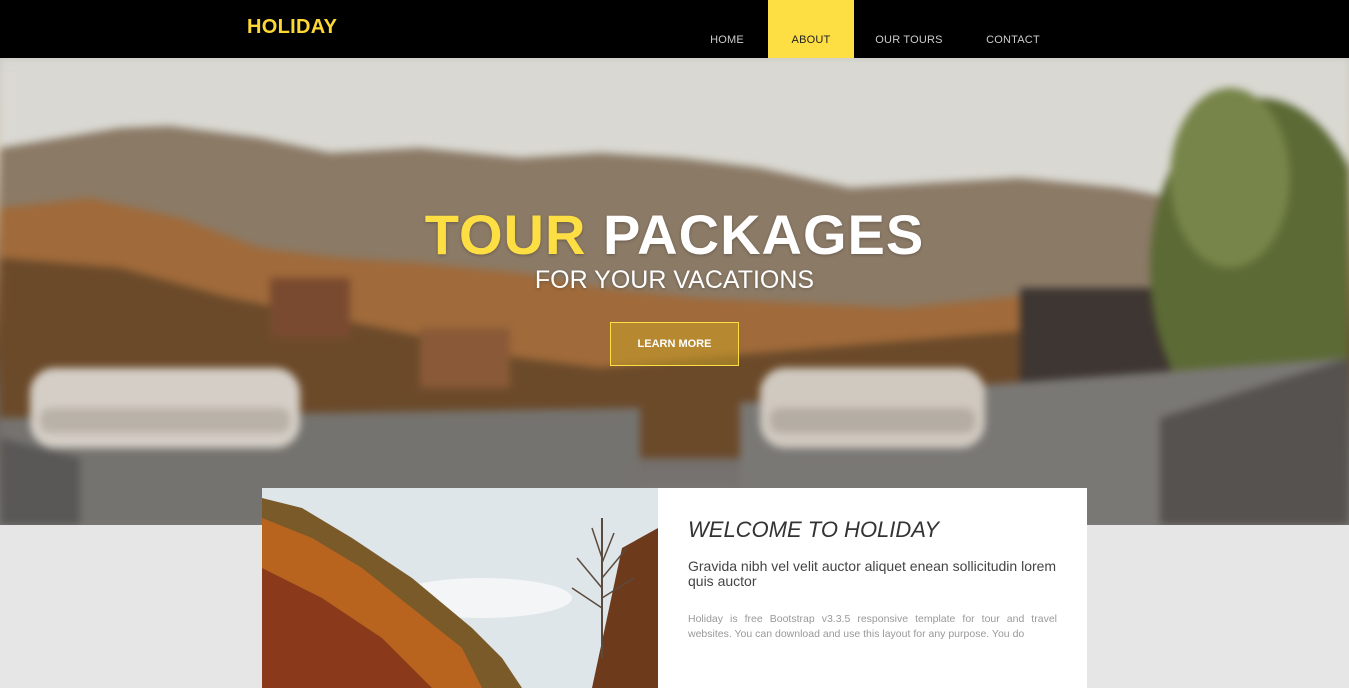 The height and width of the screenshot is (688, 1349). I want to click on hero-subtitle: FOR YOUR VACATIONS, so click(674, 280).